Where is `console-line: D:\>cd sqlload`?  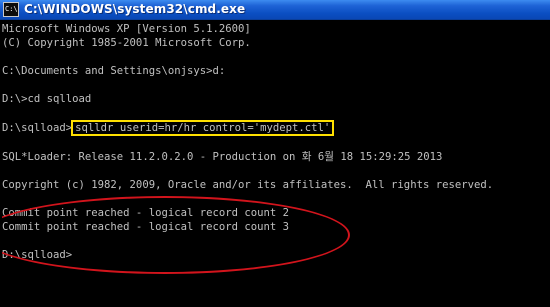
console-line: D:\>cd sqlload is located at coordinates (47, 99).